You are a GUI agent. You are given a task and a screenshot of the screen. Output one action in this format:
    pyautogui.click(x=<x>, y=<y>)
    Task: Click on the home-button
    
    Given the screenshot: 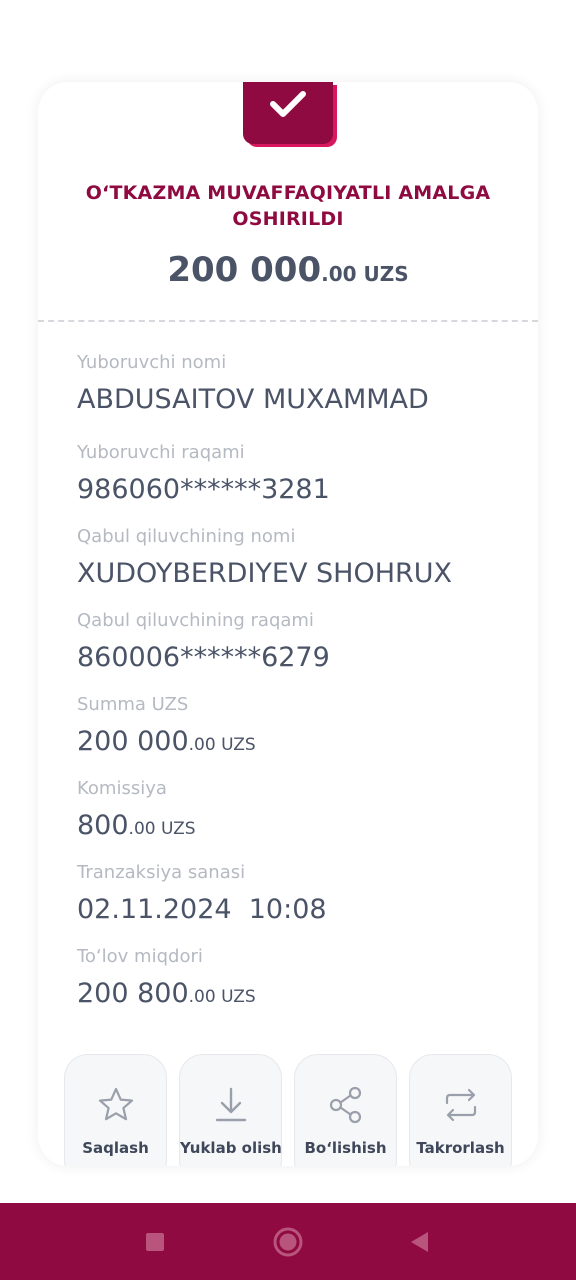 What is the action you would take?
    pyautogui.click(x=288, y=1242)
    